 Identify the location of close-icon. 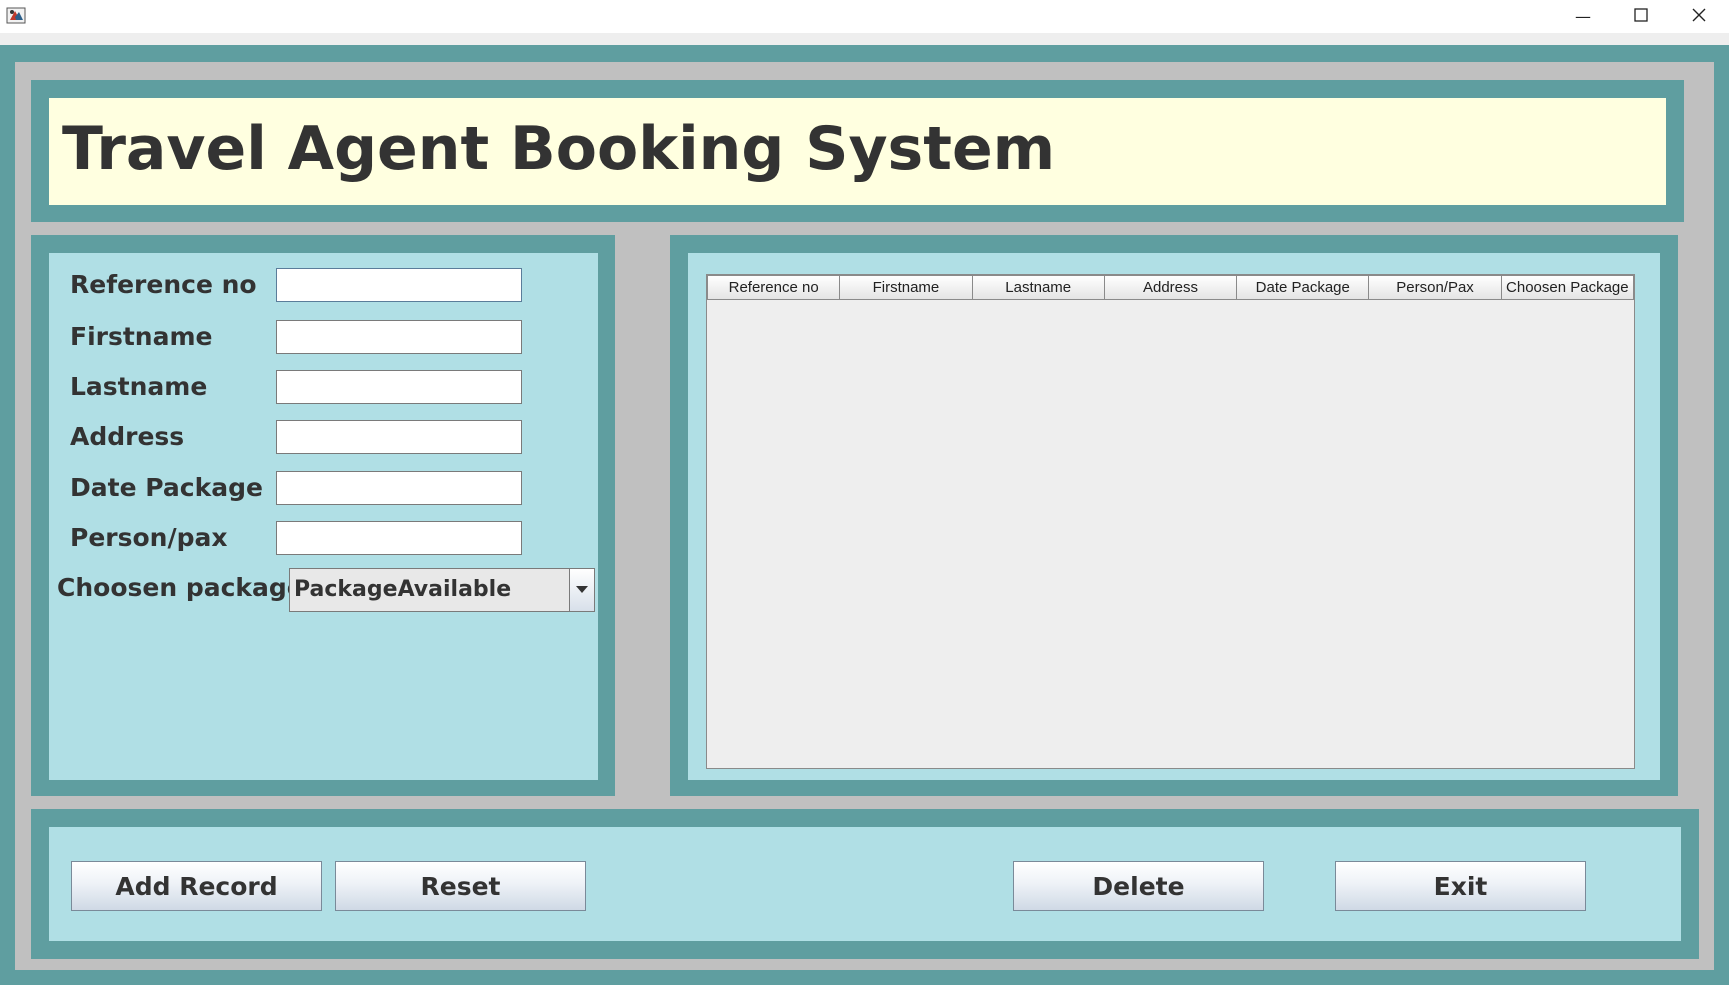
(1699, 16).